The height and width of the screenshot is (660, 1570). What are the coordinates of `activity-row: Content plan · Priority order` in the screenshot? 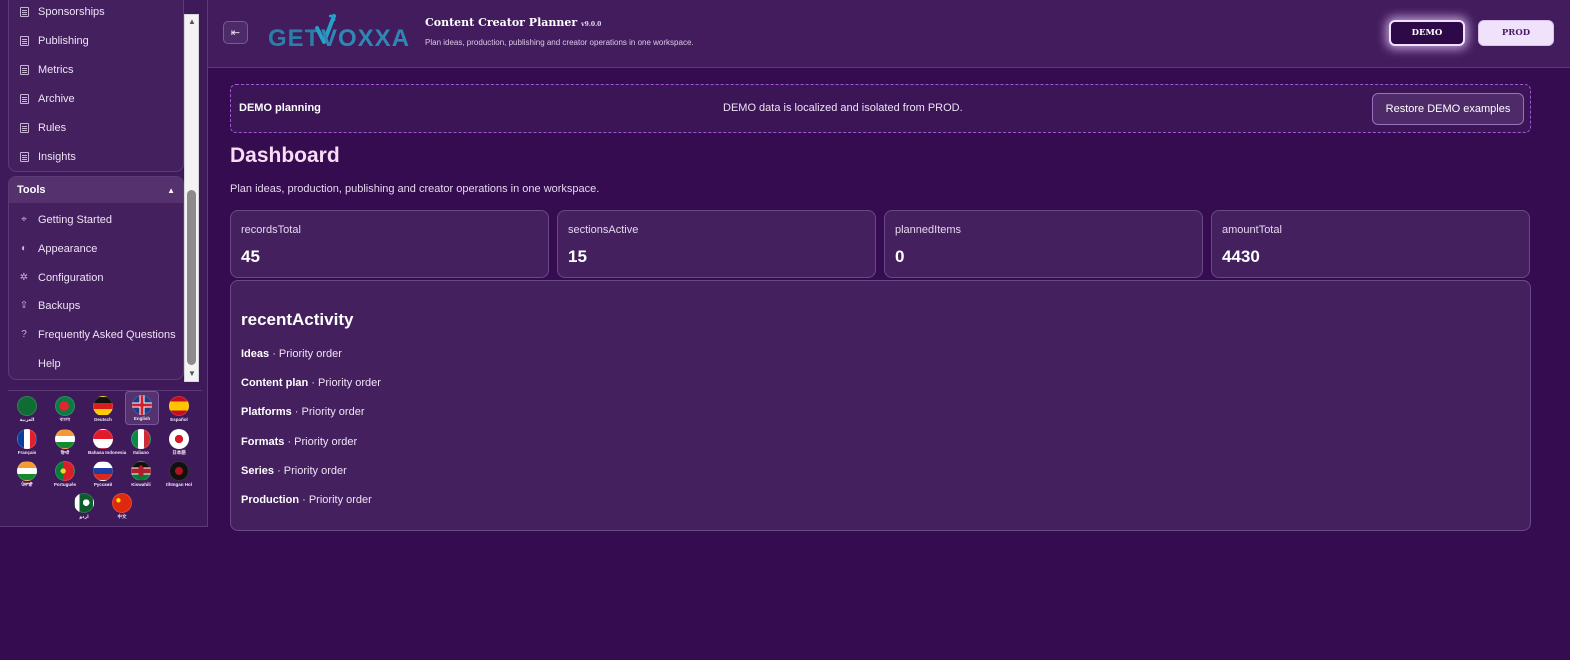 It's located at (311, 383).